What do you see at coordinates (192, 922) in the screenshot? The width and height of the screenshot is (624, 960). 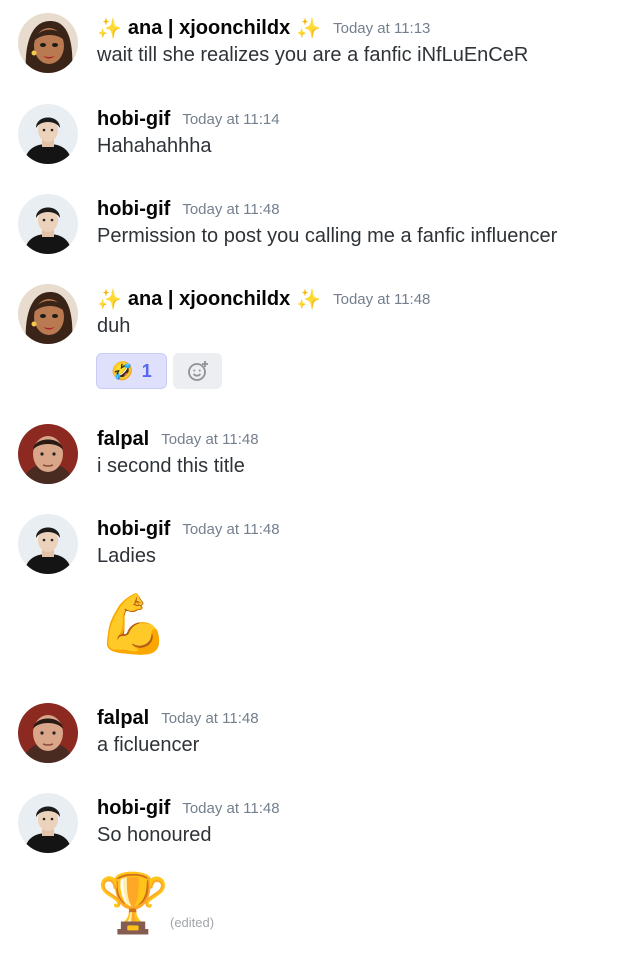 I see `edited-label: (edited)` at bounding box center [192, 922].